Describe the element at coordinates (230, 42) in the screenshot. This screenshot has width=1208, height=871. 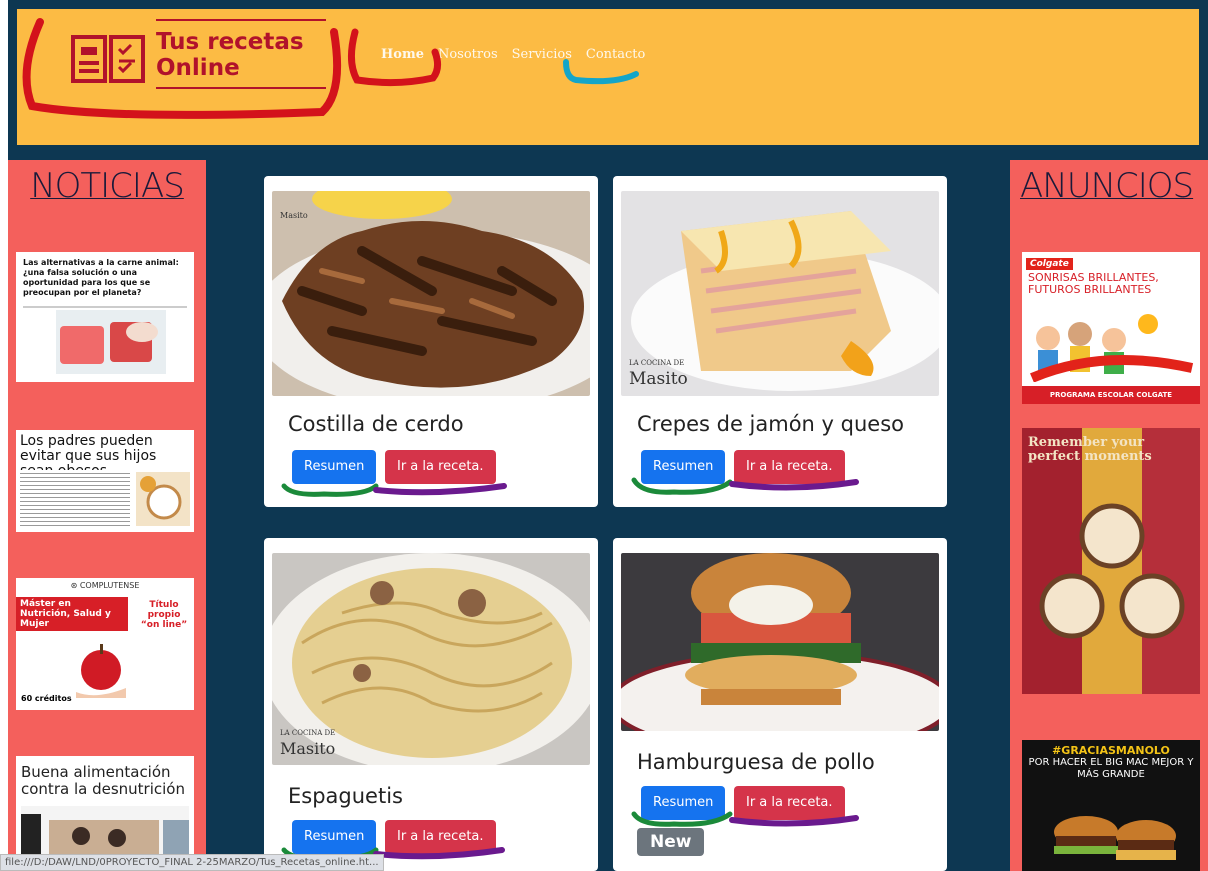
I see `logo-line-1: Tus recetas` at that location.